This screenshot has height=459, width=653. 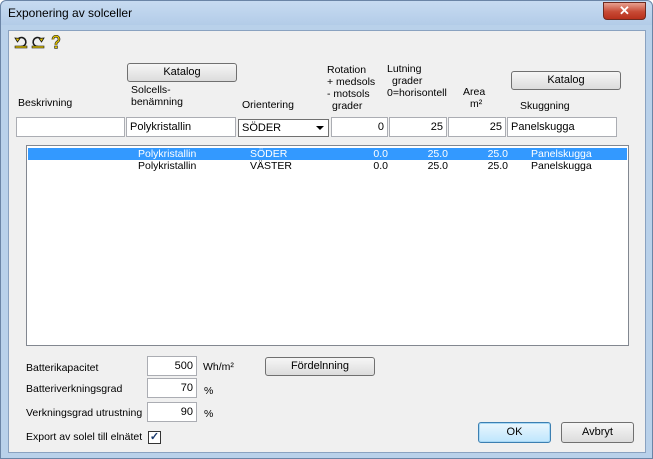 I want to click on close-button: ✕, so click(x=624, y=11).